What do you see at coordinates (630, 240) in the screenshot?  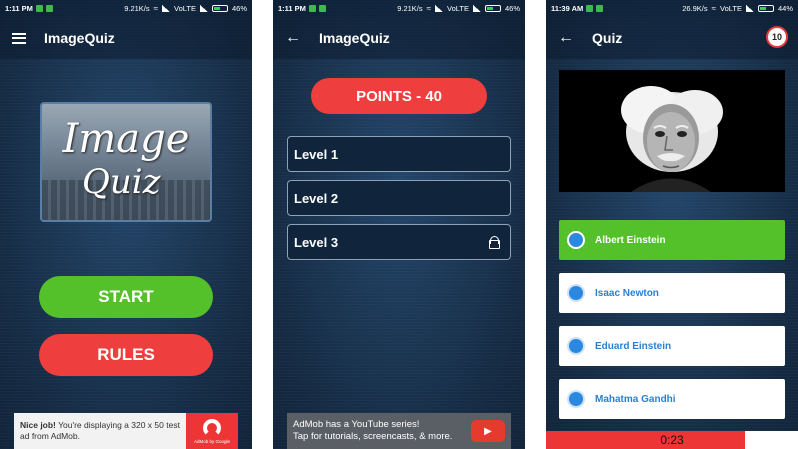 I see `option-label: Albert Einstein` at bounding box center [630, 240].